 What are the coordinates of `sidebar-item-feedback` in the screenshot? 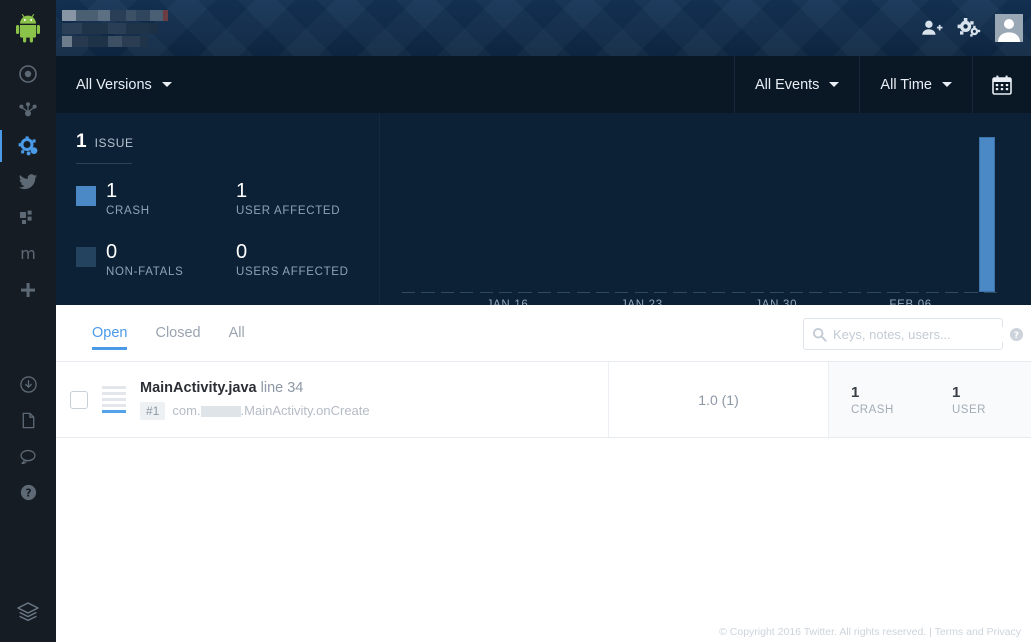 It's located at (28, 456).